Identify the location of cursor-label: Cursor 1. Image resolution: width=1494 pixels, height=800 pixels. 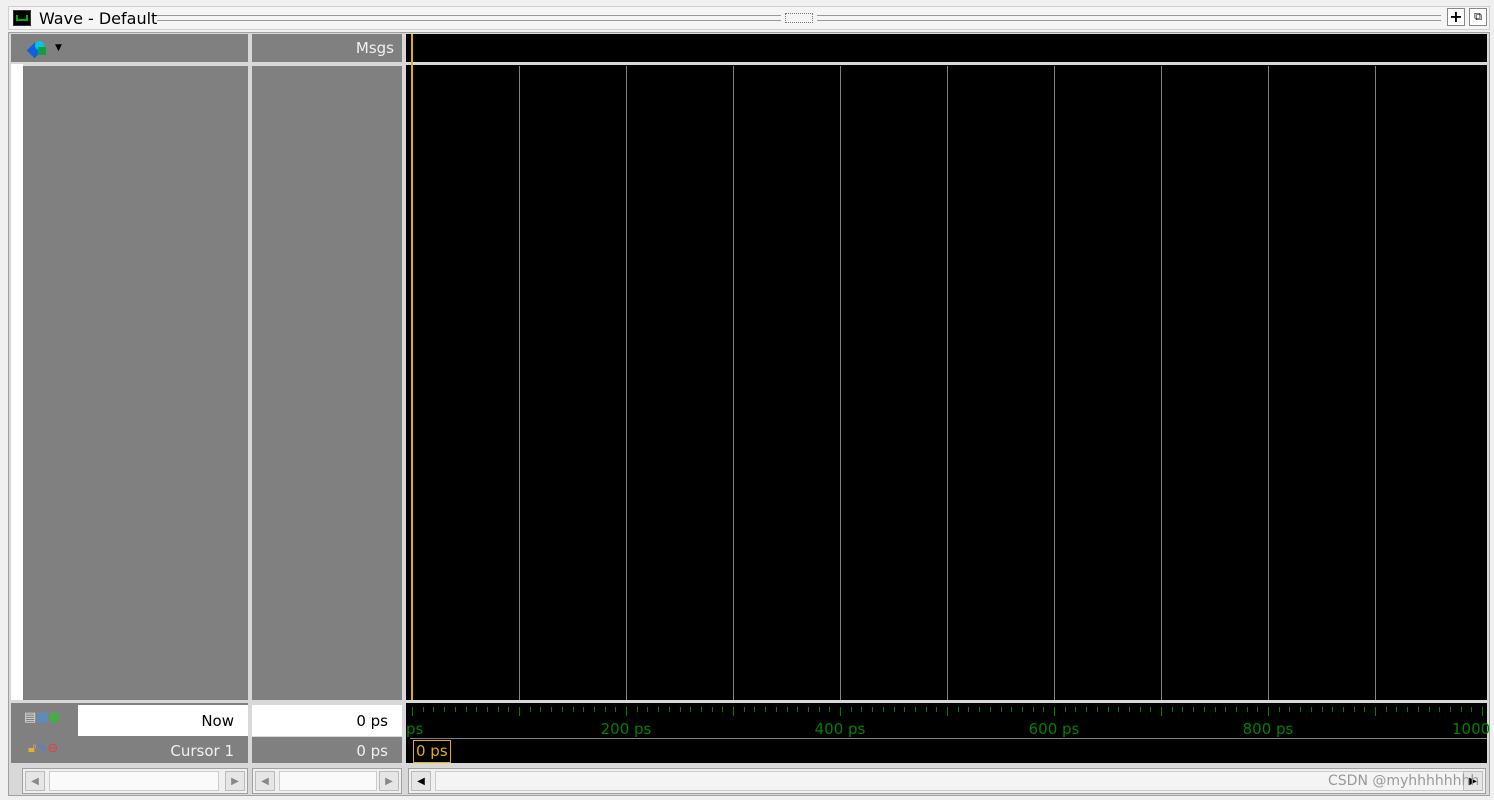
(202, 751).